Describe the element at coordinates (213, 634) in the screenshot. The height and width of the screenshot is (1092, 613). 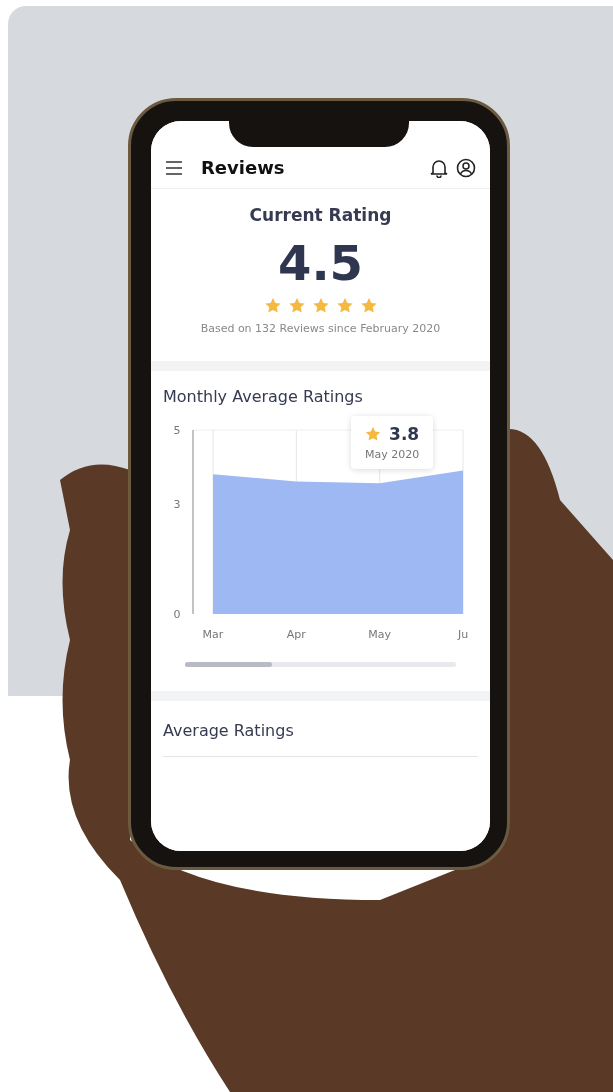
I see `axis-label: Mar` at that location.